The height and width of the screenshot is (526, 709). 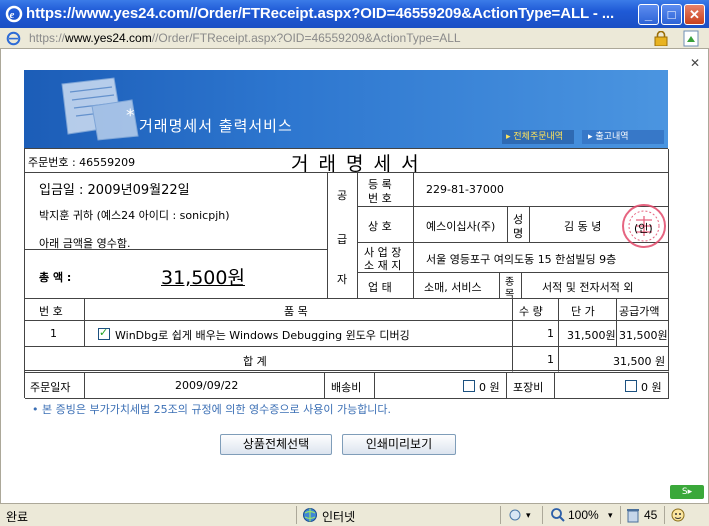 What do you see at coordinates (583, 515) in the screenshot?
I see `zoom-level: 100%` at bounding box center [583, 515].